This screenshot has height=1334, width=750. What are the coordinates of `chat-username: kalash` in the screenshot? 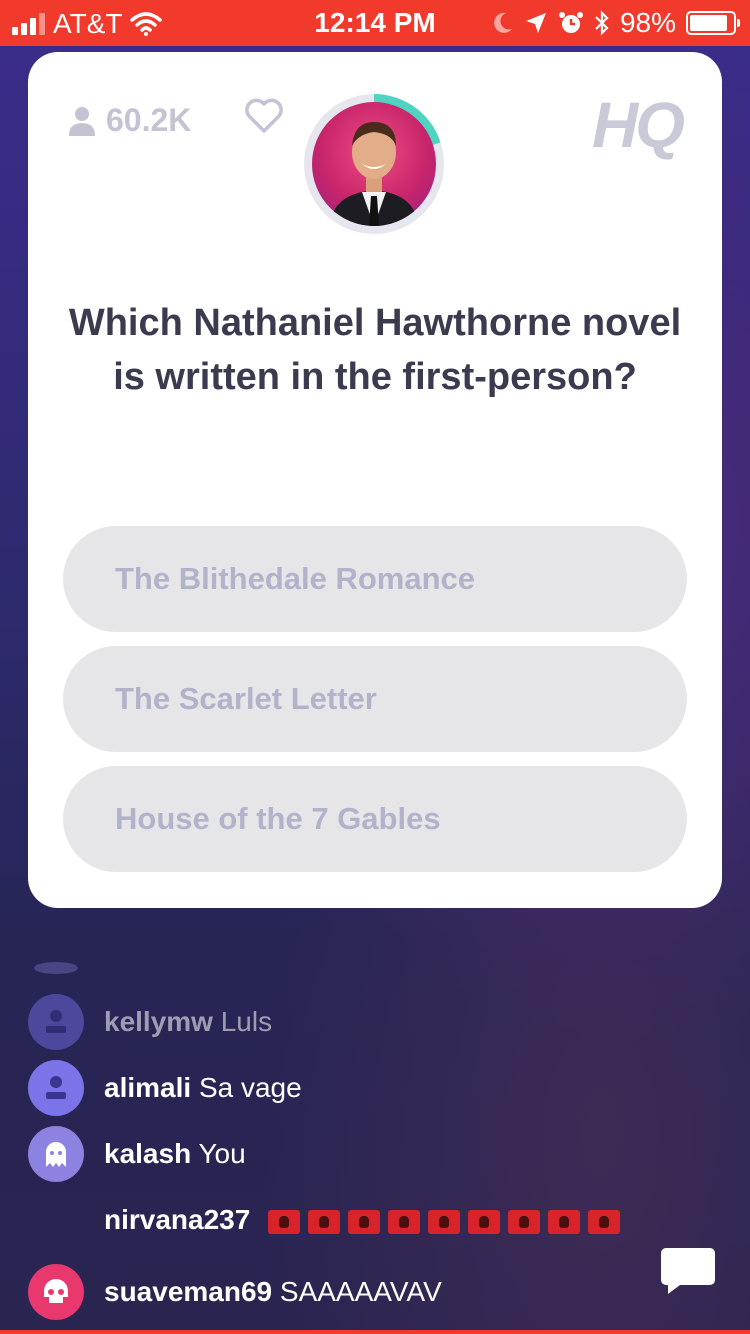 It's located at (148, 1153).